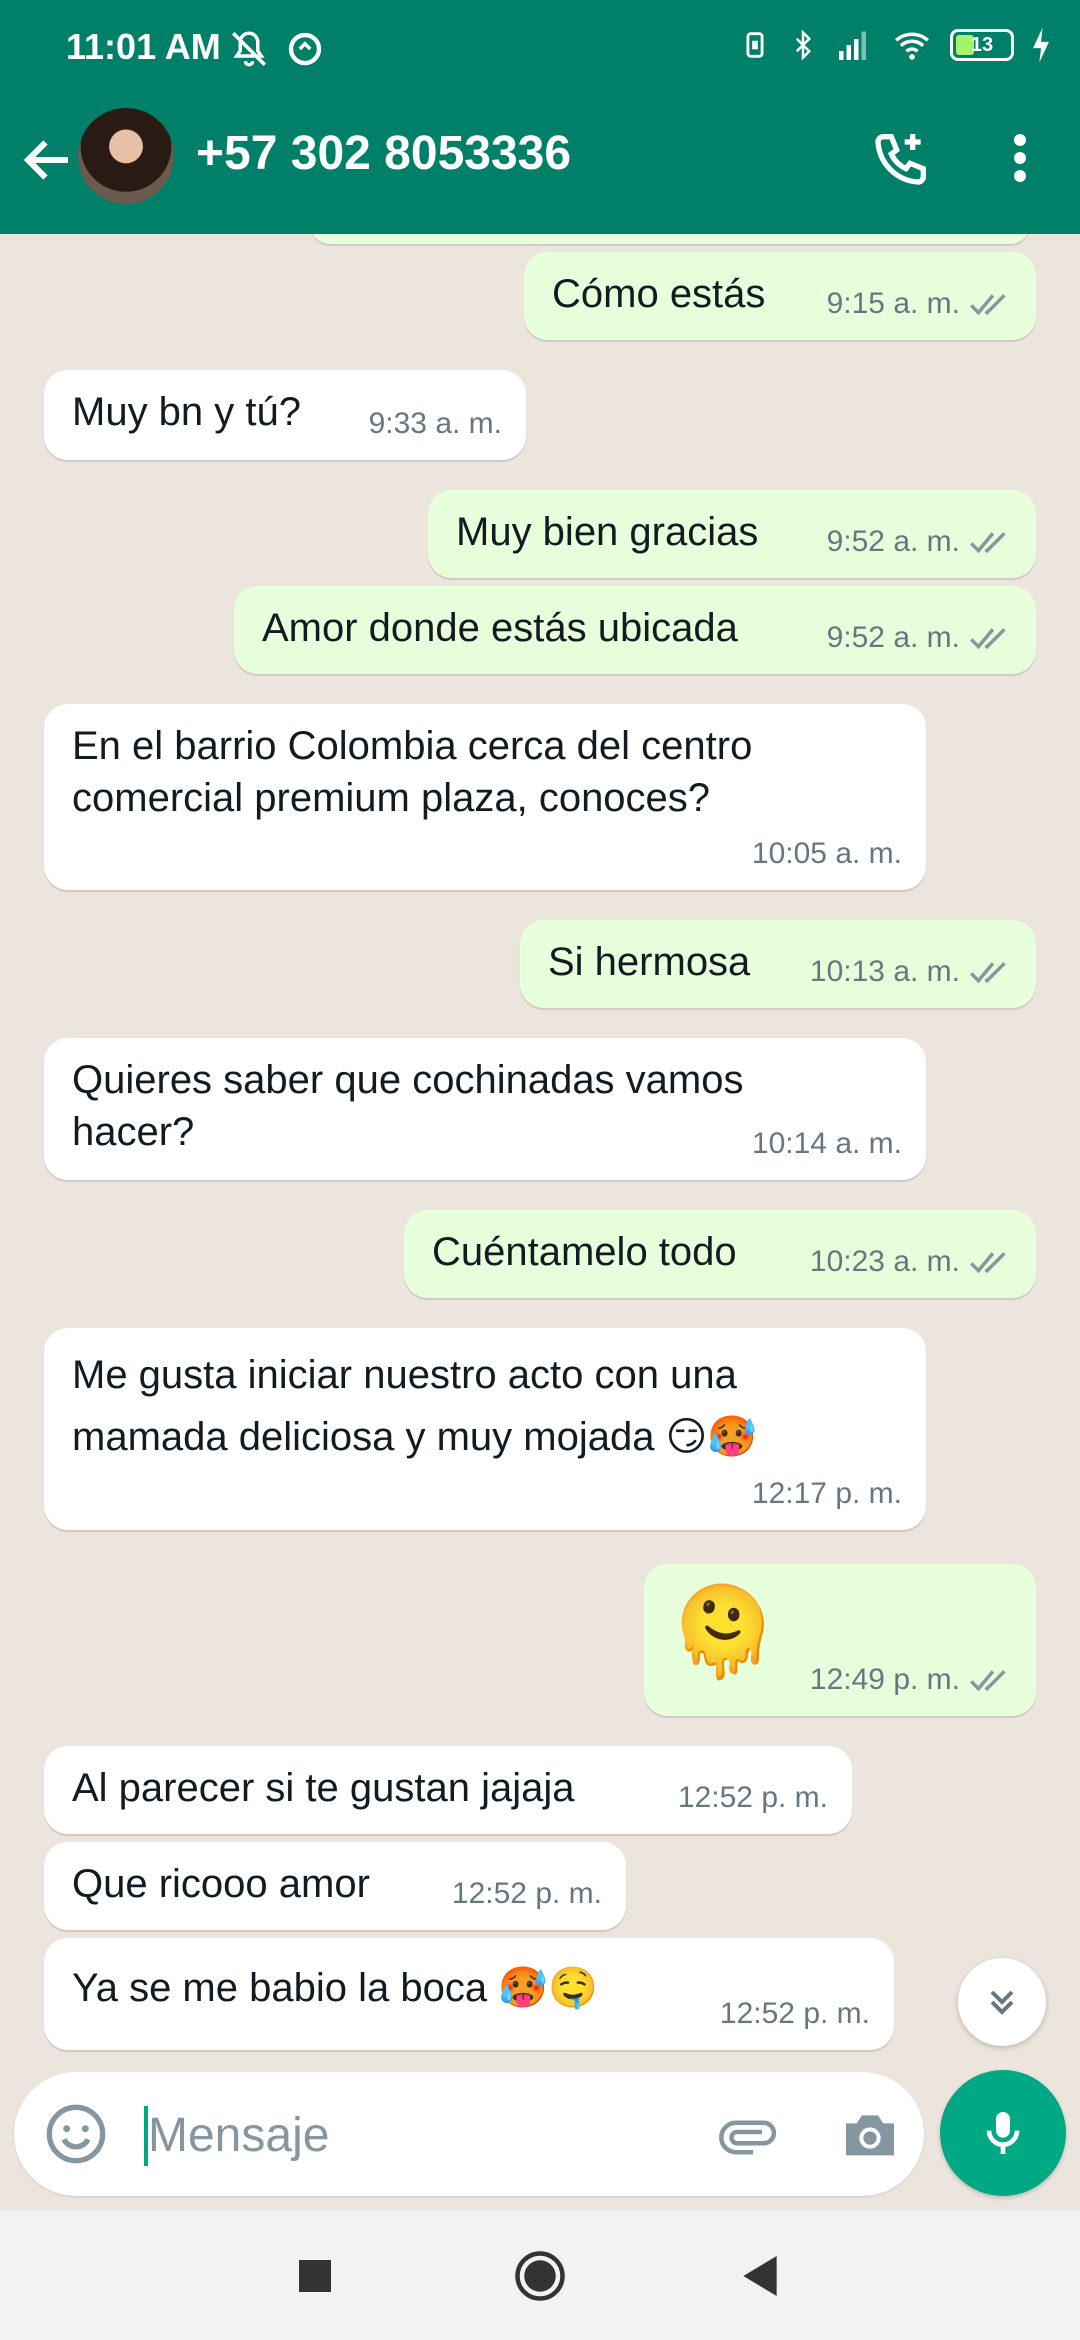 The height and width of the screenshot is (2340, 1080). I want to click on message-text: Muy bn y tú?, so click(187, 412).